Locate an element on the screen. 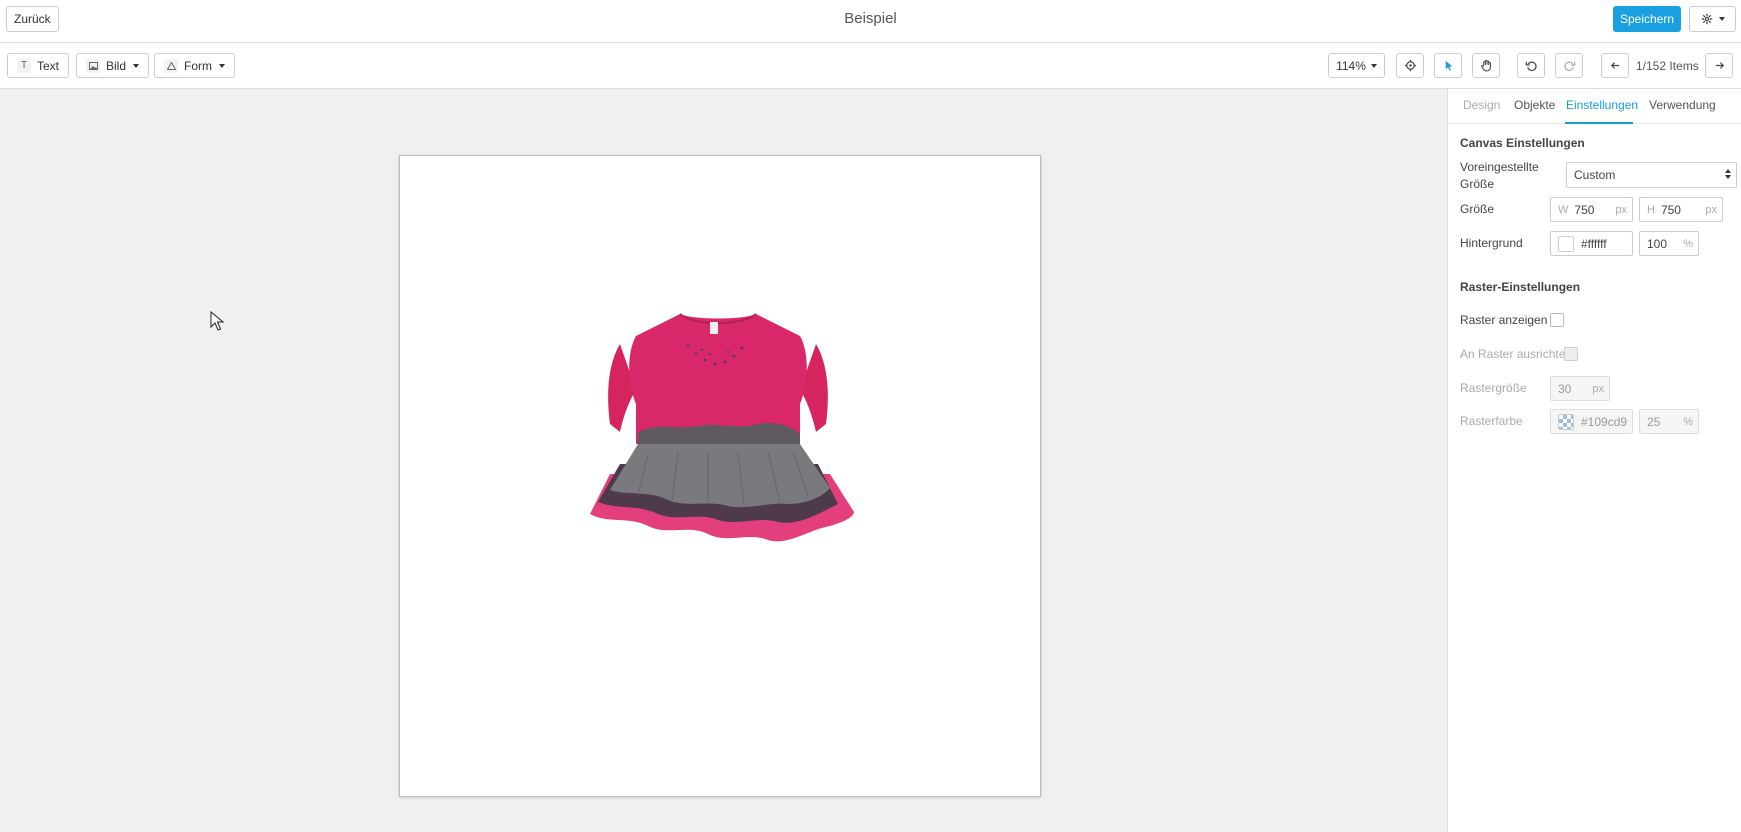 The height and width of the screenshot is (832, 1741). grid-size-value: 30 is located at coordinates (1565, 388).